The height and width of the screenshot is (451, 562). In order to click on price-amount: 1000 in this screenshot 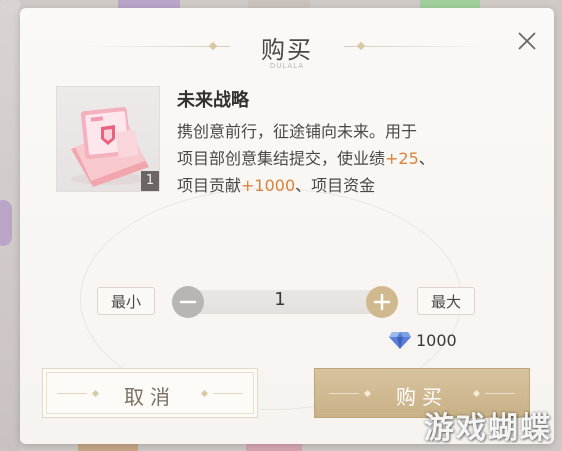, I will do `click(436, 340)`.